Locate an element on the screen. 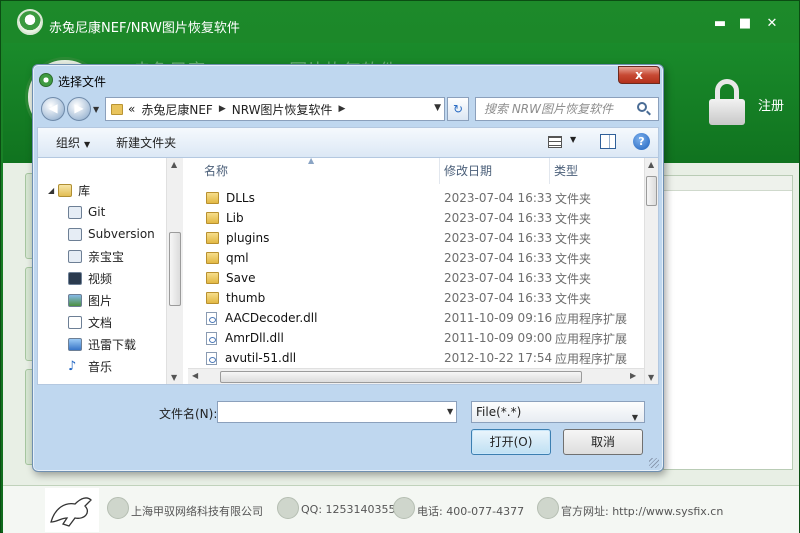 This screenshot has height=533, width=800. dialog-close-button: x is located at coordinates (639, 75).